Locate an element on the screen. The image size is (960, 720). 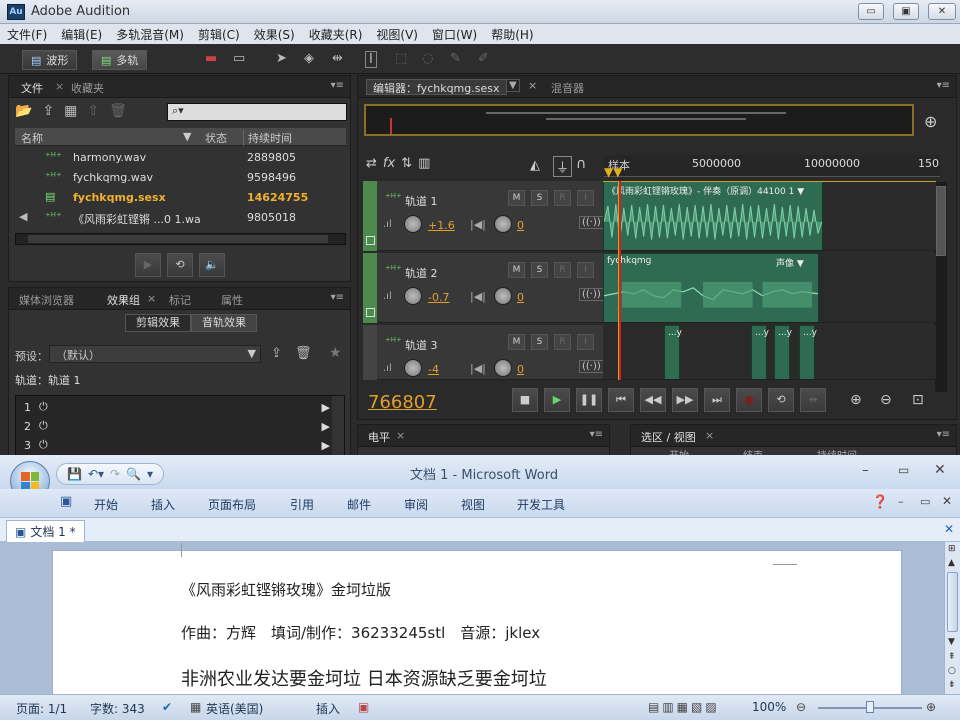
monitor-input-button: I is located at coordinates (585, 342).